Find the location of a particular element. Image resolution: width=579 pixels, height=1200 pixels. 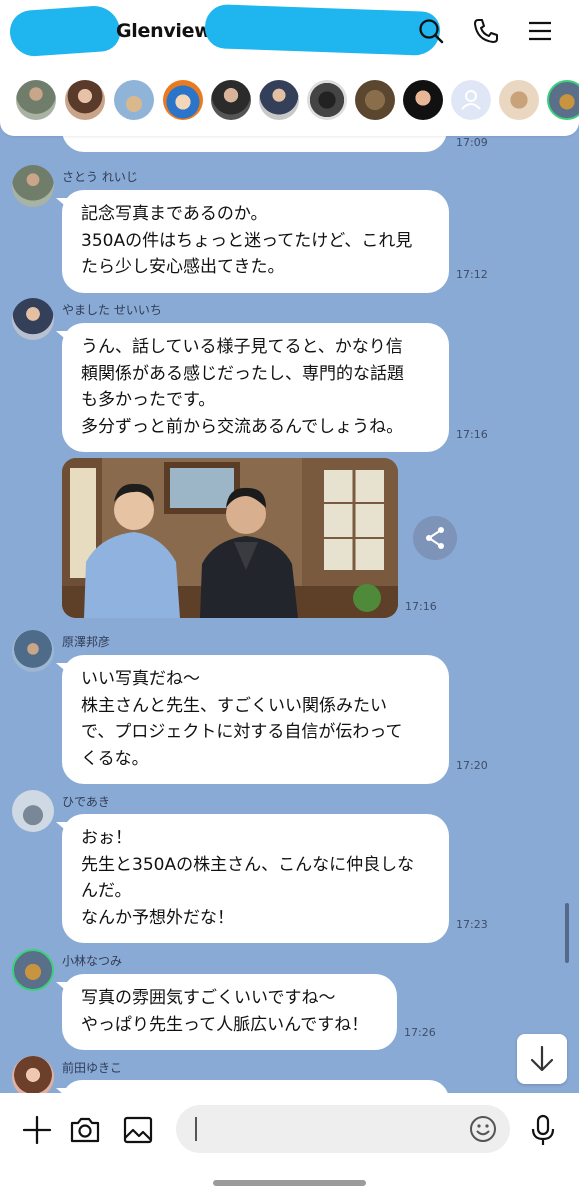

home-indicator is located at coordinates (289, 1183).